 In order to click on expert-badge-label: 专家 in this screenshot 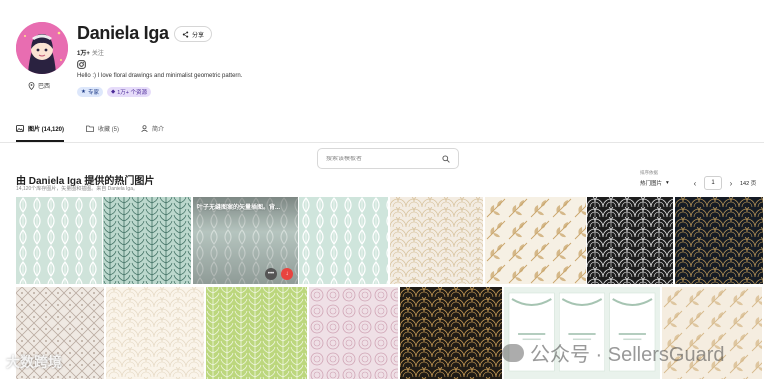, I will do `click(93, 93)`.